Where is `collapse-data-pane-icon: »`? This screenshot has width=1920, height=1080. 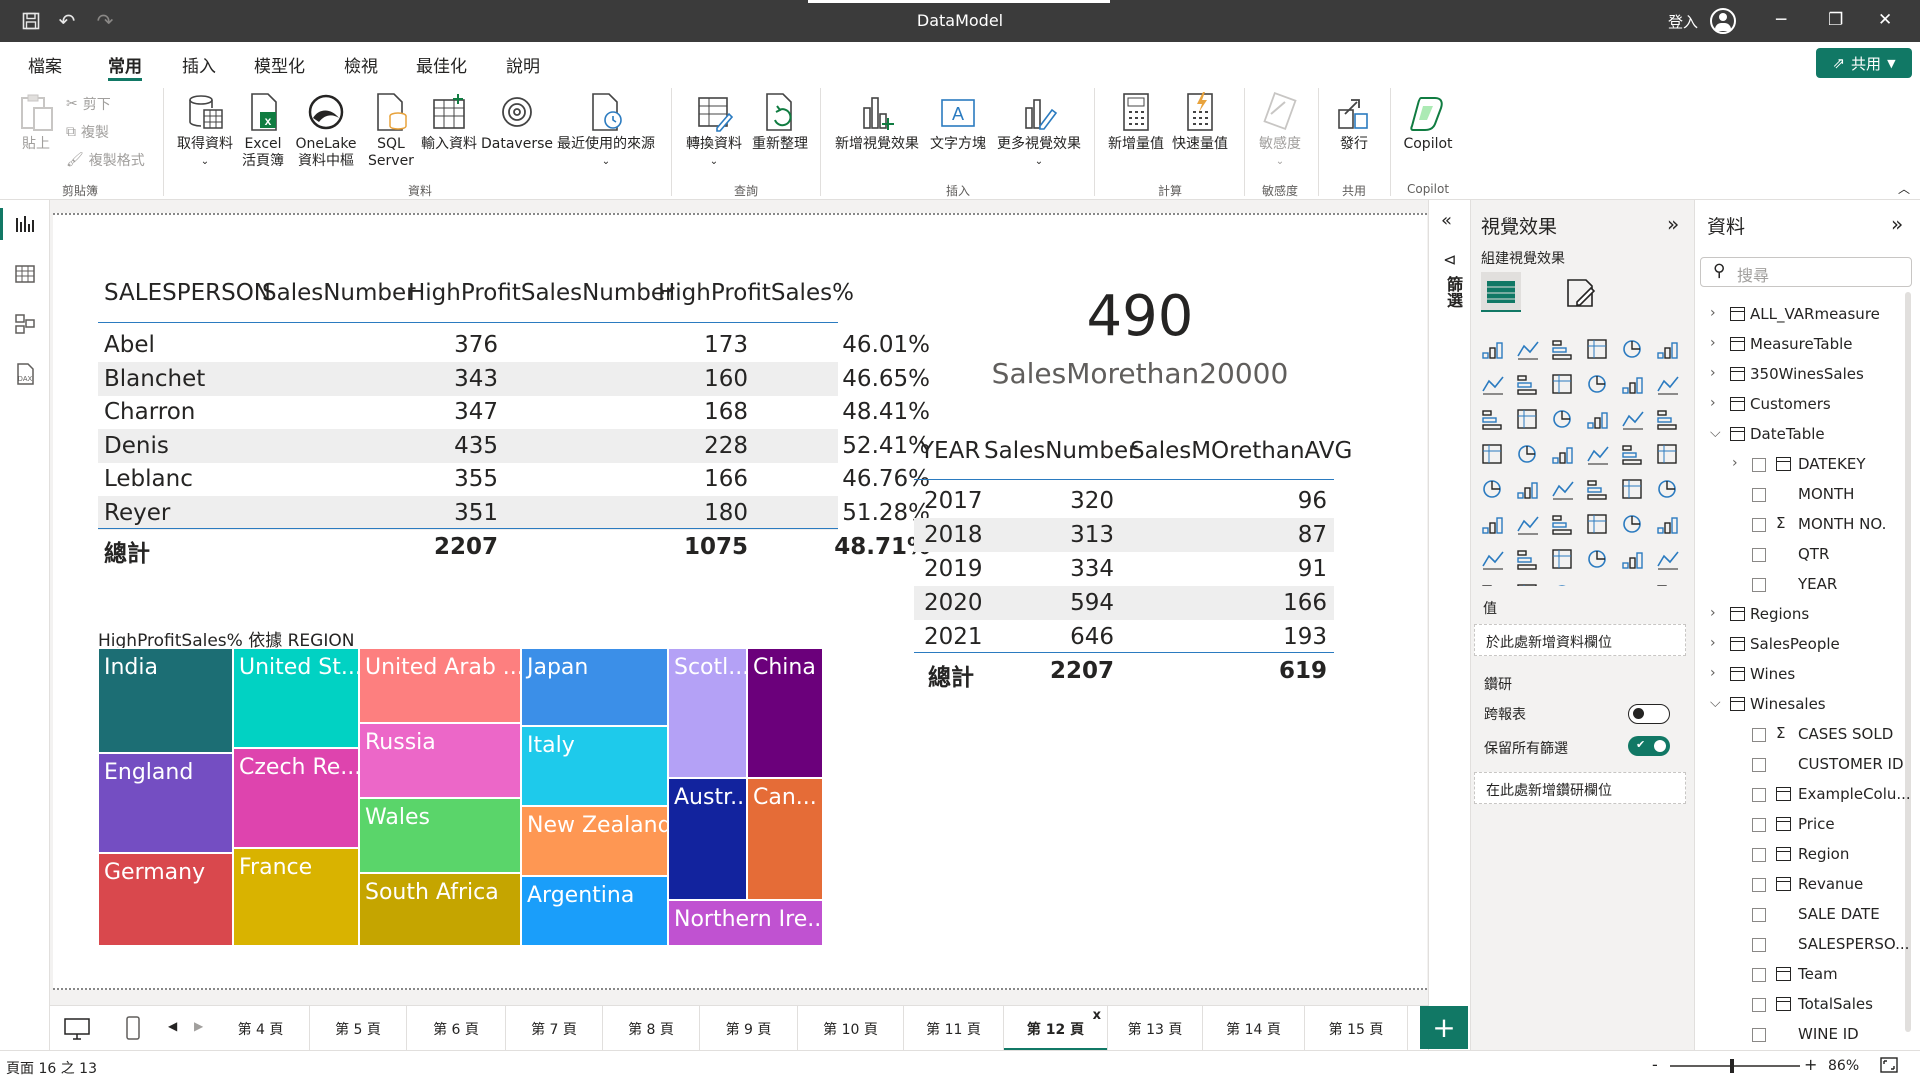
collapse-data-pane-icon: » is located at coordinates (1897, 224).